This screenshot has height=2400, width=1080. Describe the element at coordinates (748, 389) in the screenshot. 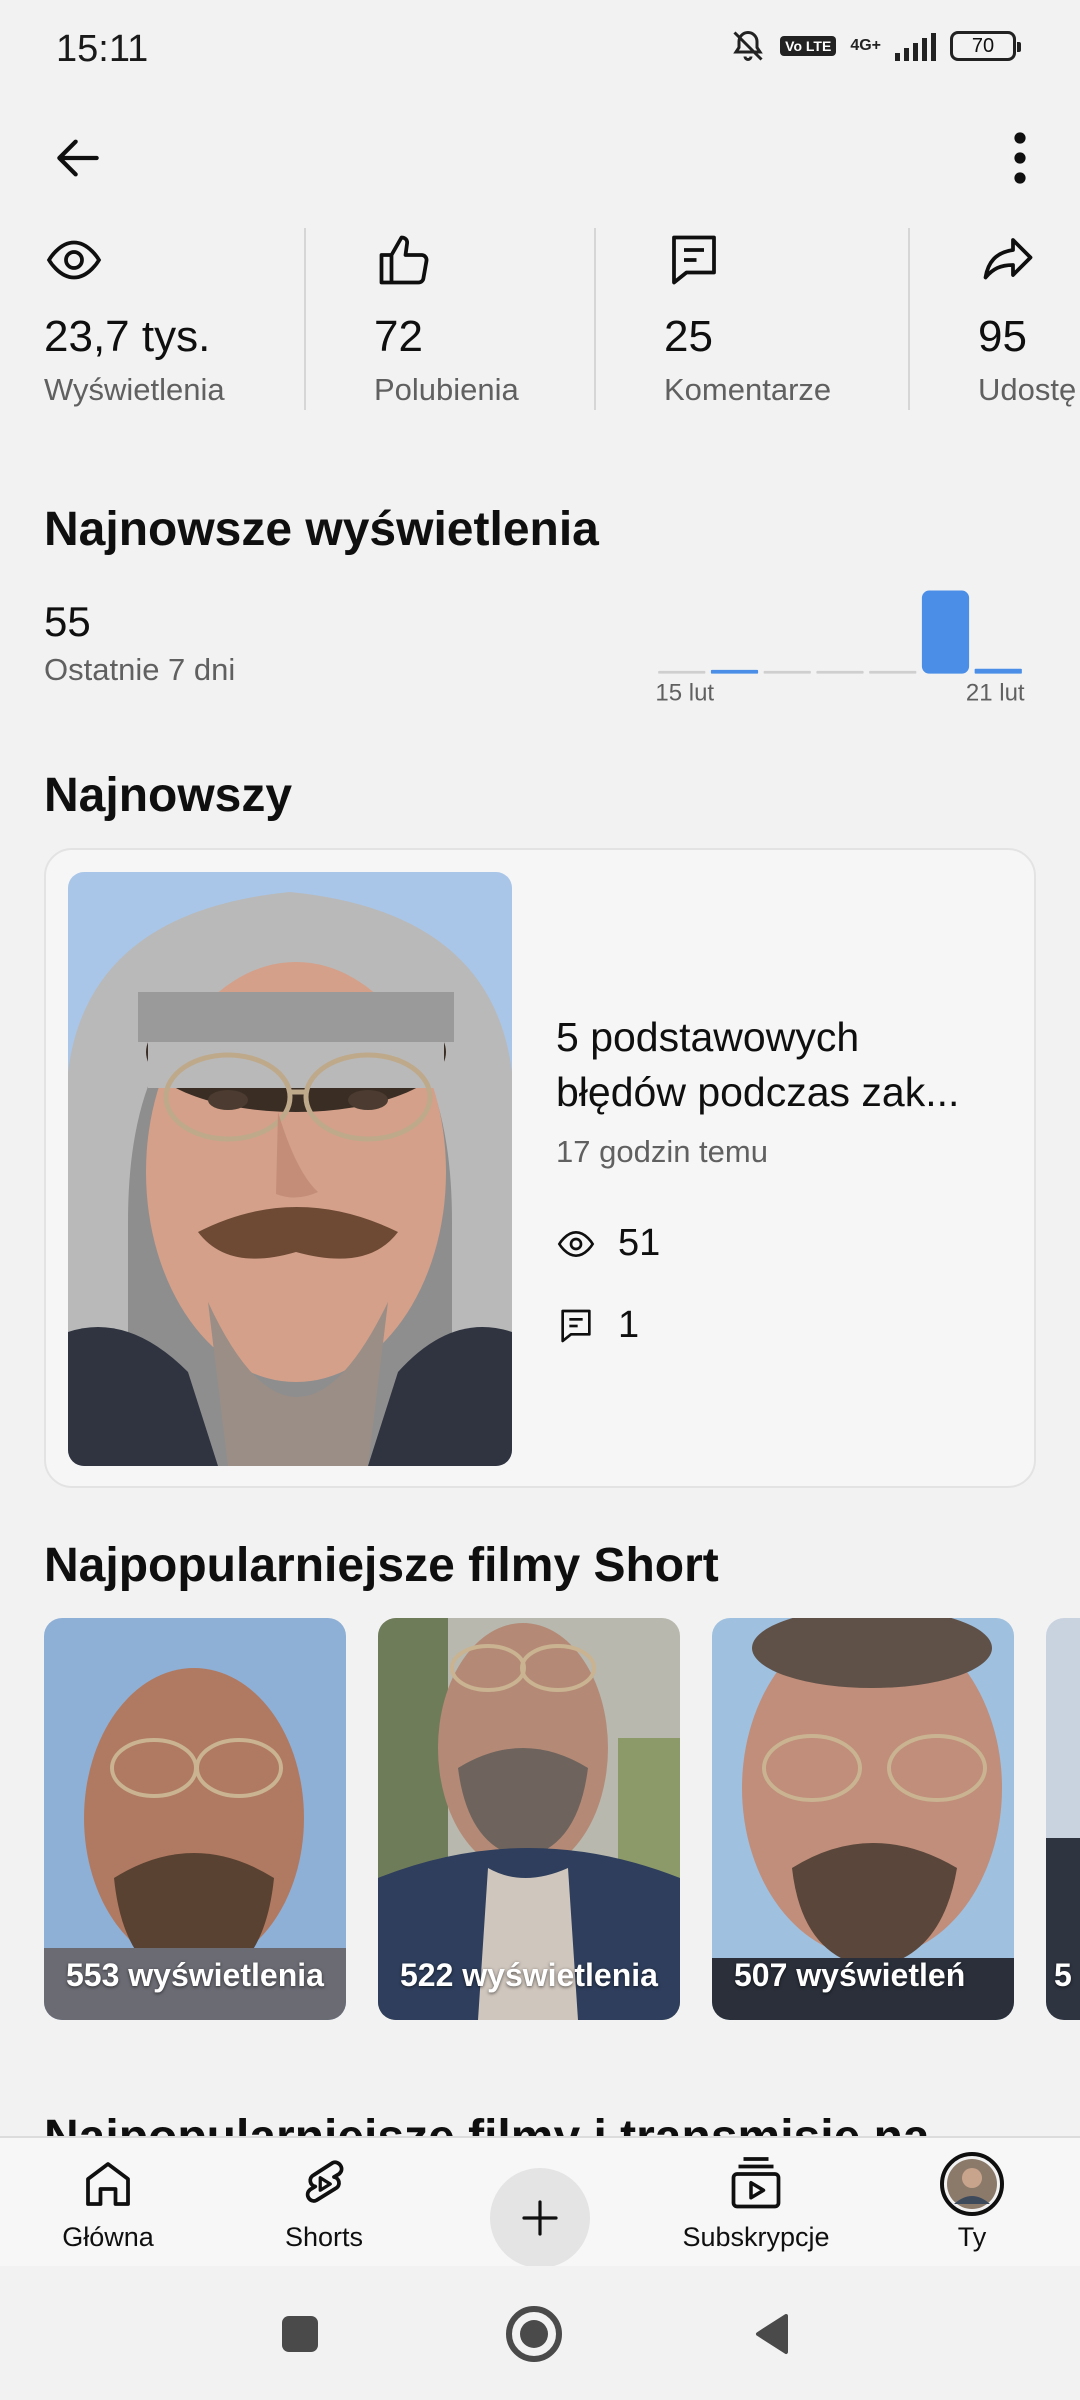

I see `stat-label: Komentarze` at that location.